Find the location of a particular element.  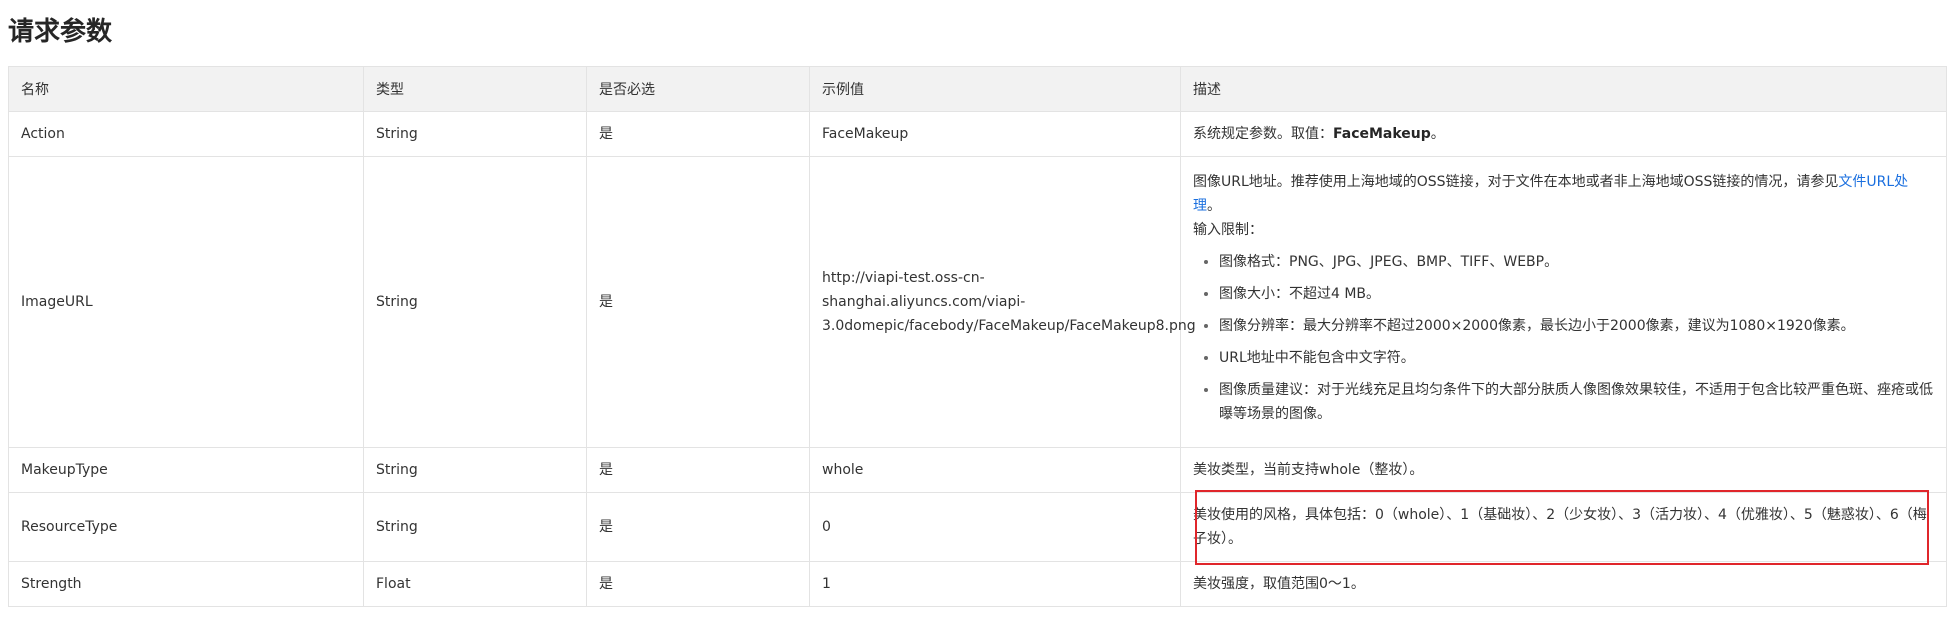

param-description: 美妆强度，取值范围0～1。 is located at coordinates (1563, 584).